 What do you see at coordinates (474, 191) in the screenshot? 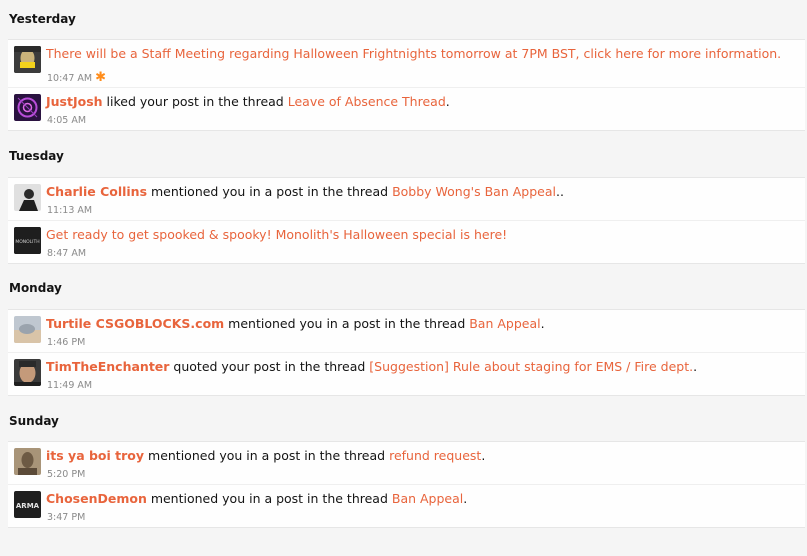
I see `thread-link: Bobby Wong's Ban Appeal` at bounding box center [474, 191].